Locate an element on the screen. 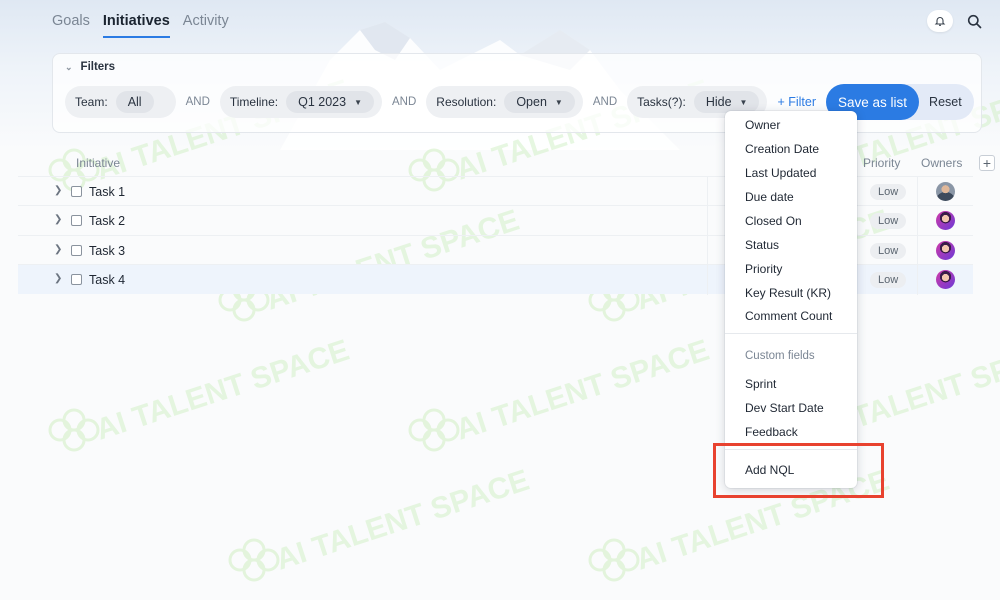 The image size is (1000, 600). task-name: Task 3 is located at coordinates (107, 251).